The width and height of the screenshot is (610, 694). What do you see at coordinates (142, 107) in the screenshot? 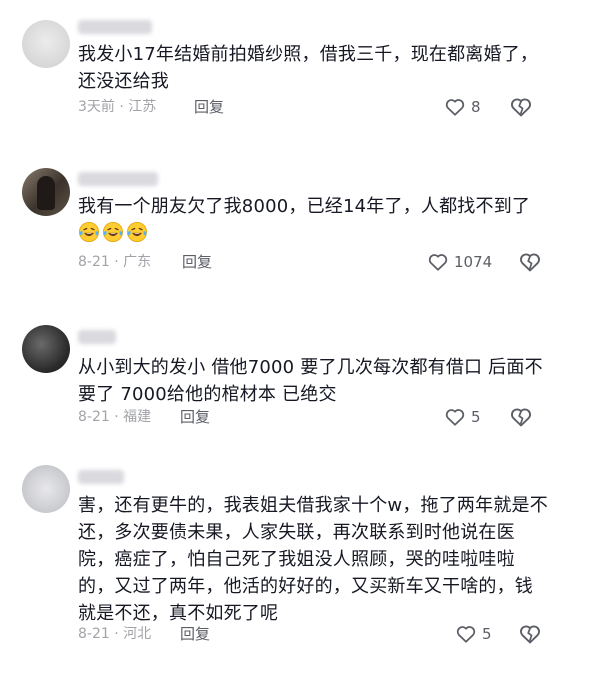
I see `comment-location: 江苏` at bounding box center [142, 107].